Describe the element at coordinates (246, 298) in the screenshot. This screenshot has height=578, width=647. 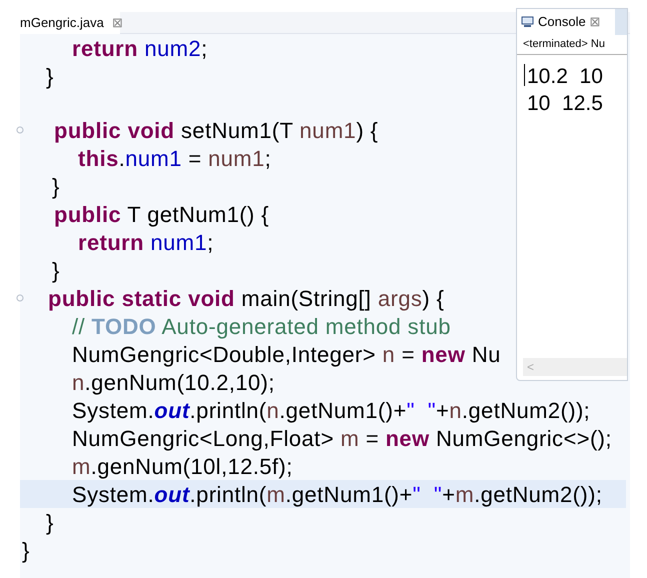
I see `code-line: public static void main(String[] args) {` at that location.